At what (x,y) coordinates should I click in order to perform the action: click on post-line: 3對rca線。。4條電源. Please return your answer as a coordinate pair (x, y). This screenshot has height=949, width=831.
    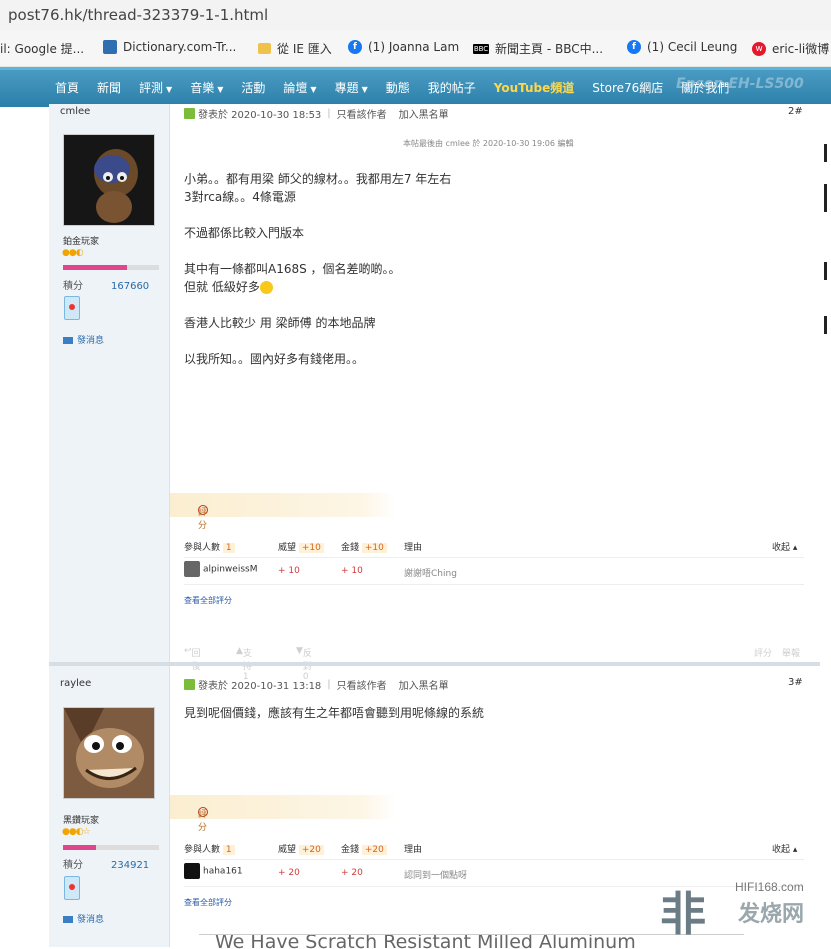
    Looking at the image, I should click on (240, 197).